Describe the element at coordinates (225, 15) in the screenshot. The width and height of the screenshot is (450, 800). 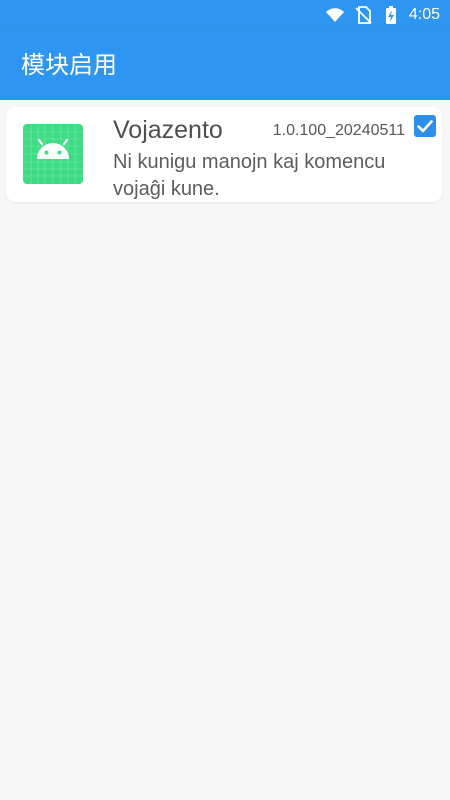
I see `status-bar: 4:05` at that location.